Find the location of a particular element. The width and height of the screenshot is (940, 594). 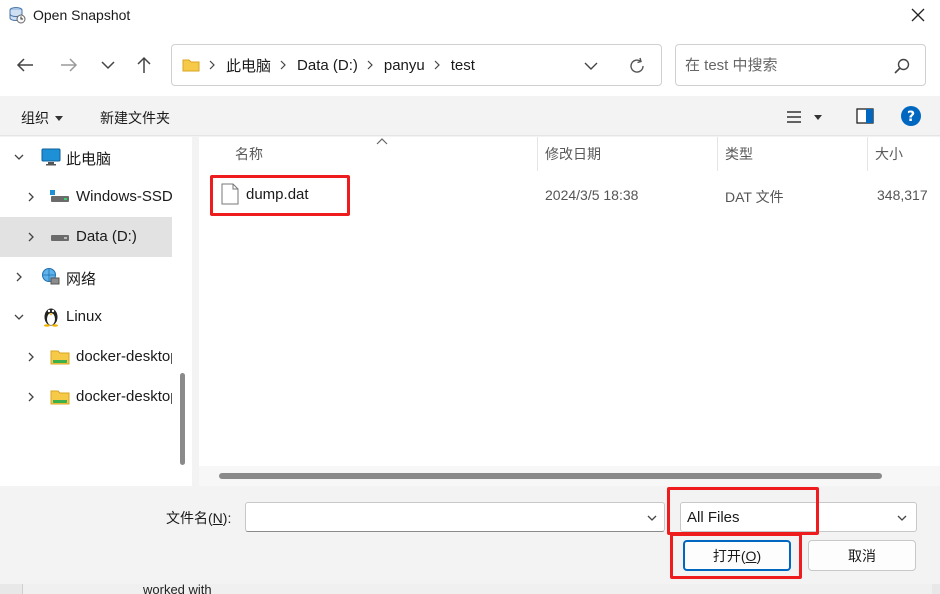

title-bar: Open Snapshot is located at coordinates (470, 15).